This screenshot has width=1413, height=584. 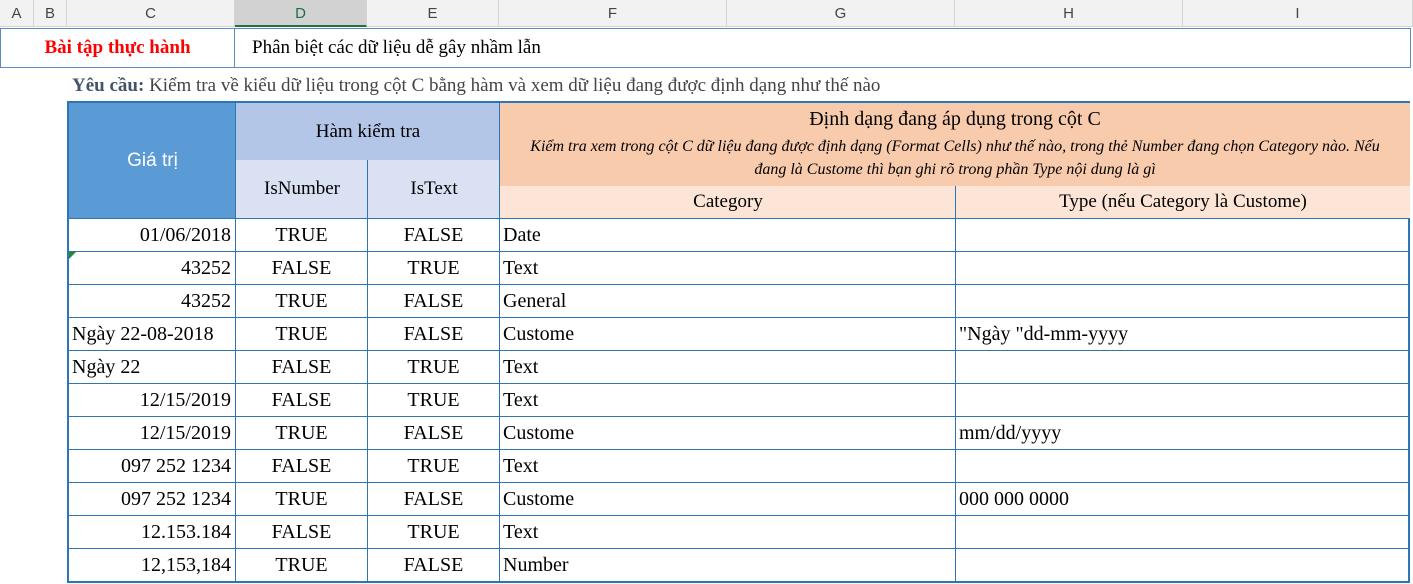 What do you see at coordinates (301, 13) in the screenshot?
I see `column-header-d: D` at bounding box center [301, 13].